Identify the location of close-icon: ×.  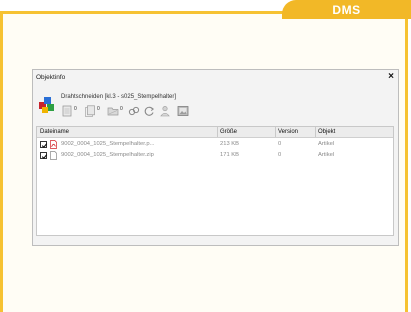
(391, 76).